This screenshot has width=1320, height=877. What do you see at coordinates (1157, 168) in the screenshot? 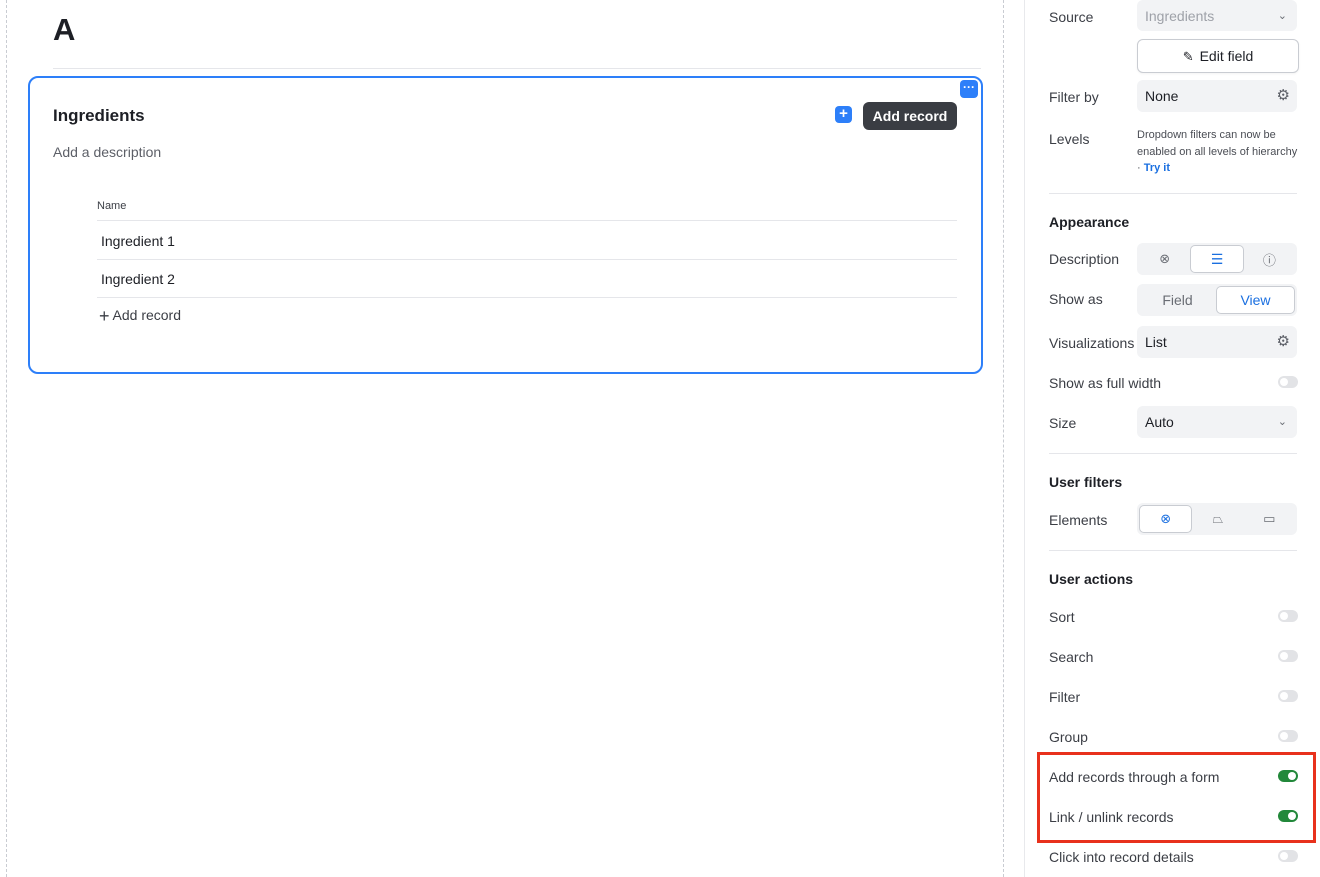
I see `try-it-link: Try it` at bounding box center [1157, 168].